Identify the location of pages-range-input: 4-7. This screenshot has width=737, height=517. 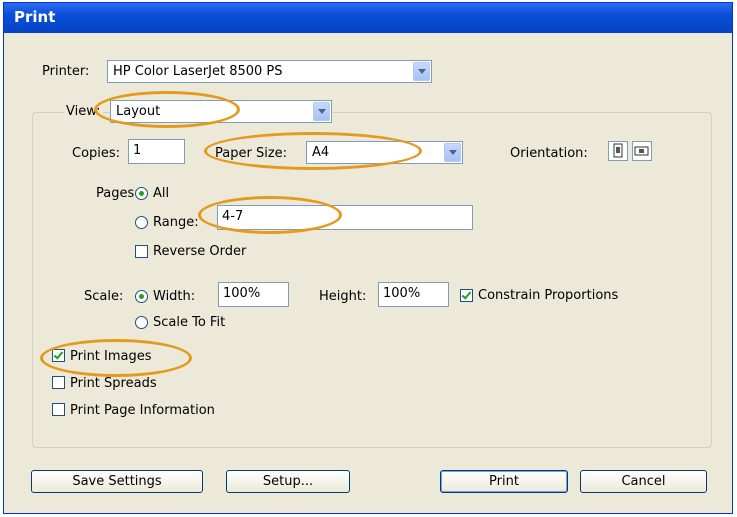
(345, 217).